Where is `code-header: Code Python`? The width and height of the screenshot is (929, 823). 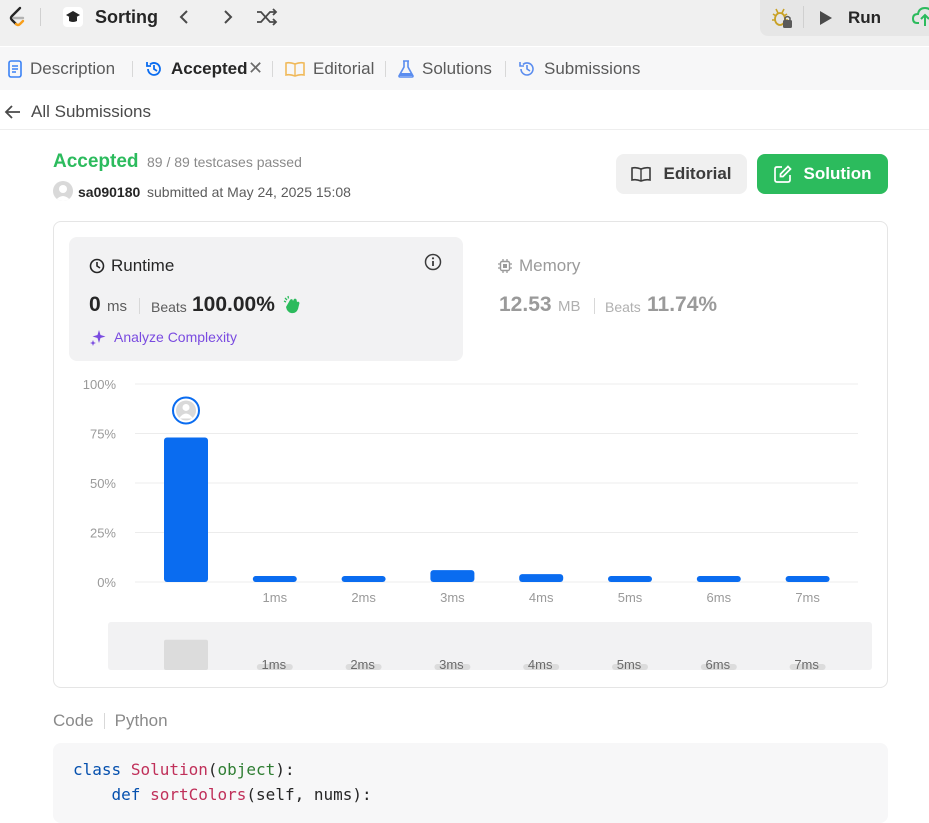 code-header: Code Python is located at coordinates (110, 721).